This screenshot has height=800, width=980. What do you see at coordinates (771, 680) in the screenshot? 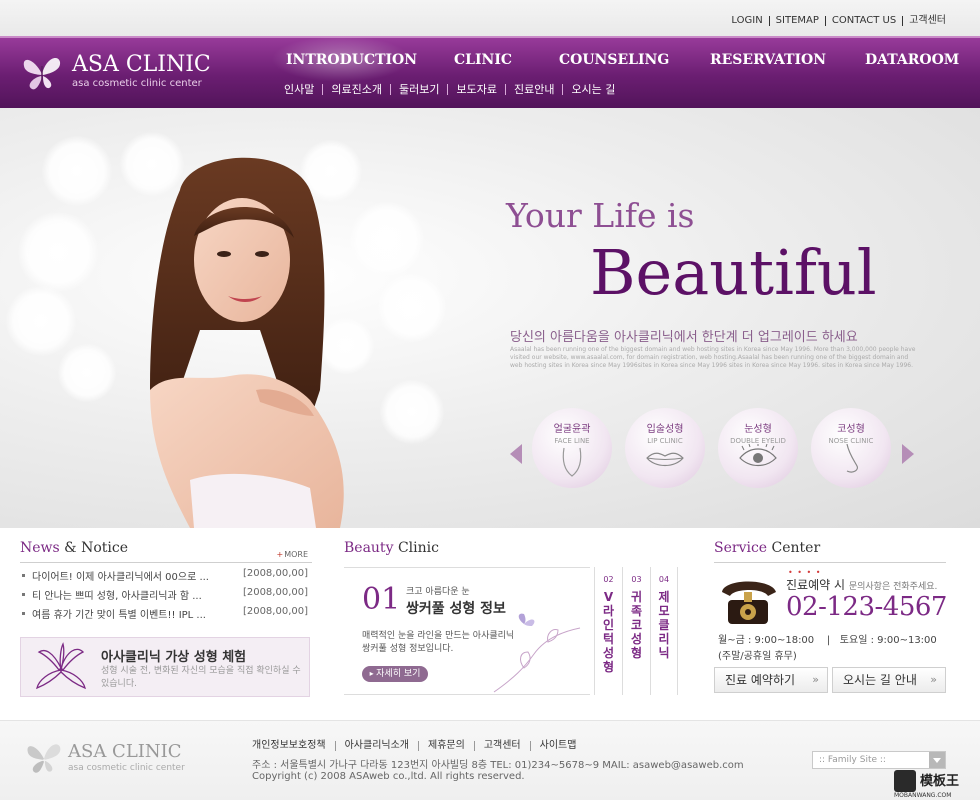
I see `reservation-button: 진료 예약하기` at bounding box center [771, 680].